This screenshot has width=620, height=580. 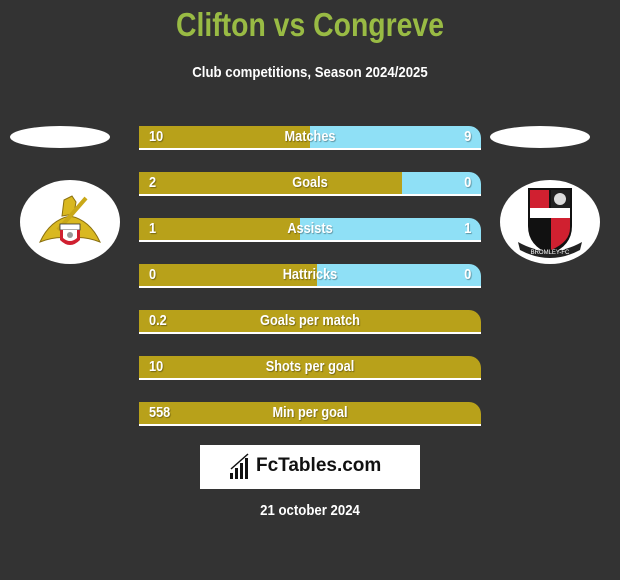 I want to click on left-value: 1, so click(x=153, y=228).